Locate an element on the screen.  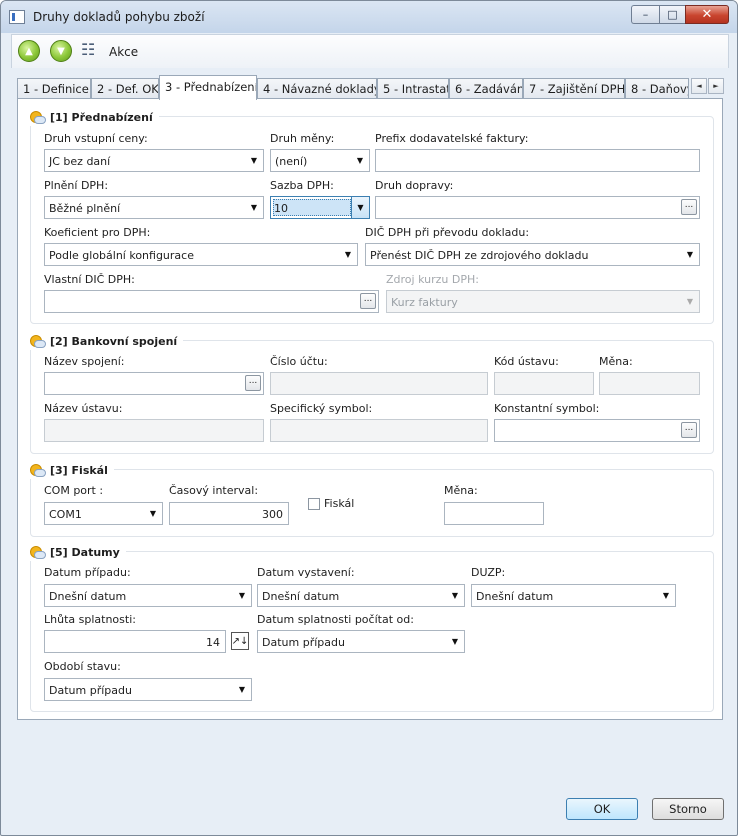
tab-prednabizeni: 3 - Přednabízení is located at coordinates (208, 87).